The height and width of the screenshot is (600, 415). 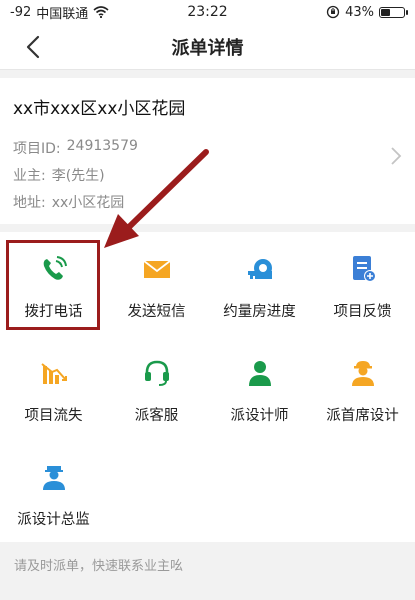 What do you see at coordinates (37, 149) in the screenshot?
I see `project-id-label: 项目ID:` at bounding box center [37, 149].